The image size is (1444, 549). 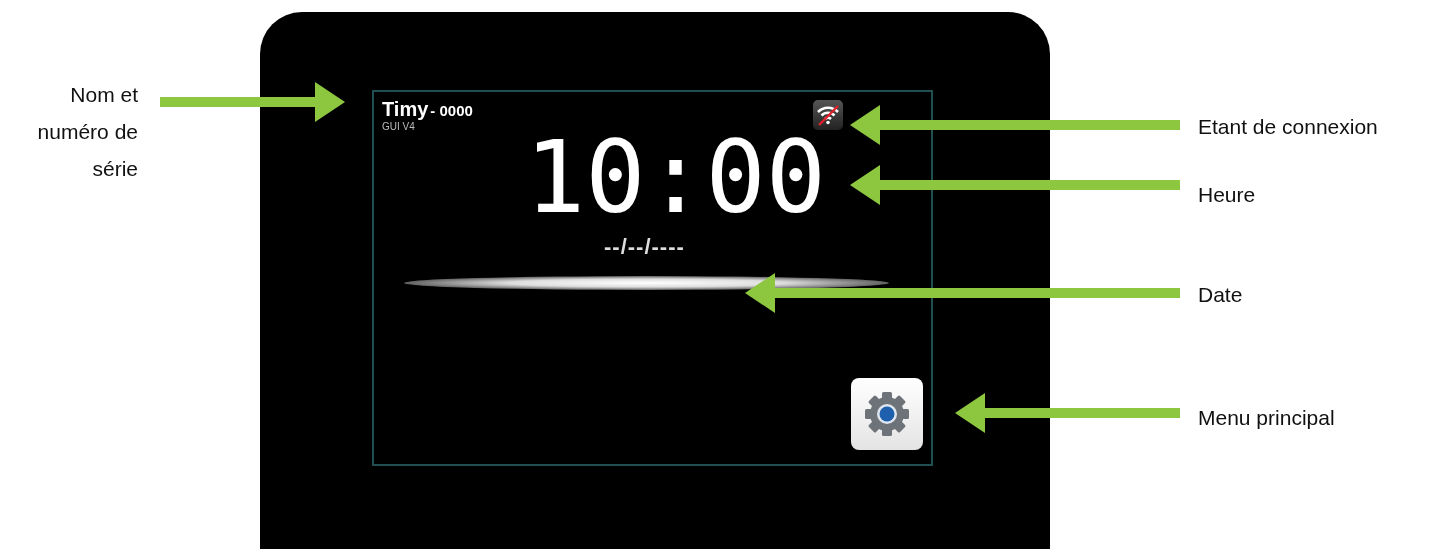 What do you see at coordinates (399, 126) in the screenshot?
I see `version-text: GUI V4` at bounding box center [399, 126].